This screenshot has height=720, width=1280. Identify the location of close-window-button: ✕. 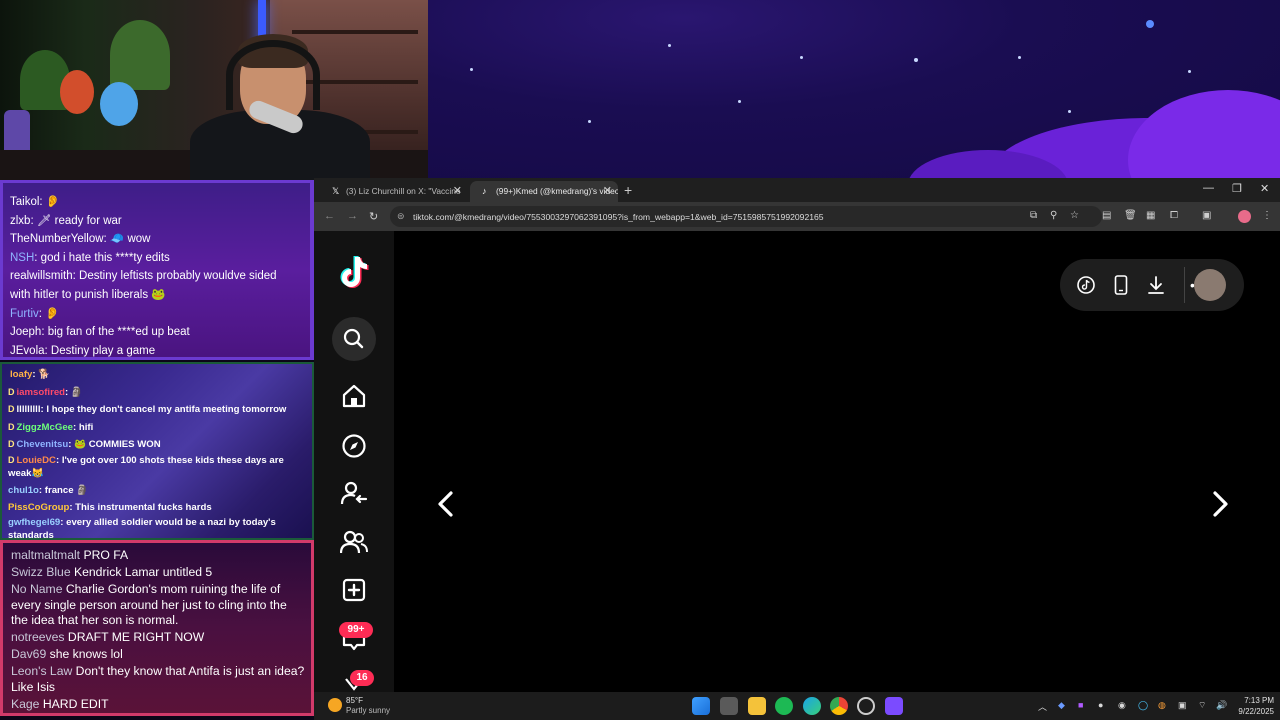
(1264, 188).